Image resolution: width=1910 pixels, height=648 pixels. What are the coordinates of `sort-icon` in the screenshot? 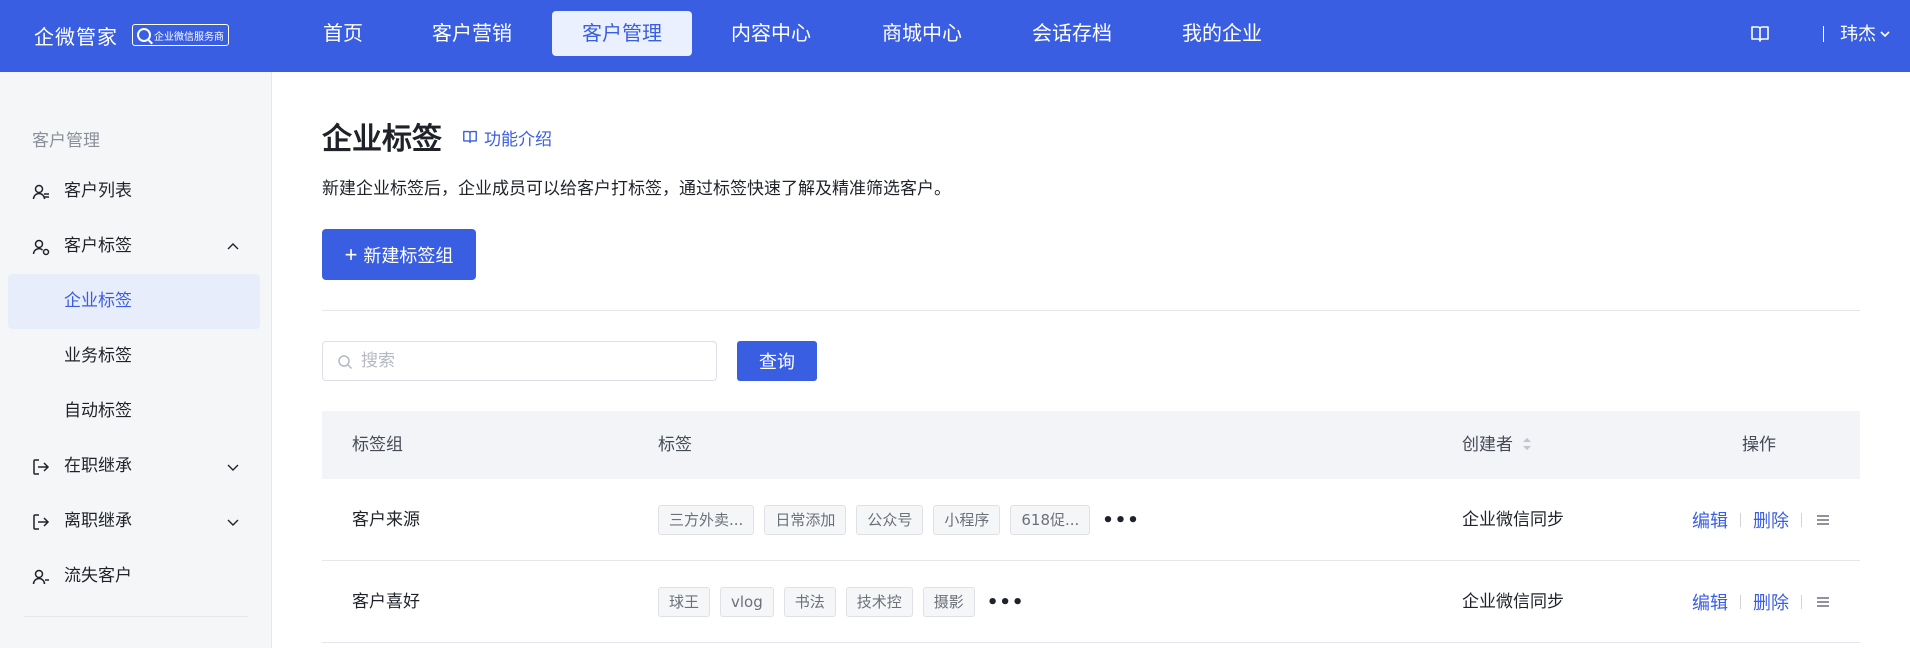 It's located at (1527, 444).